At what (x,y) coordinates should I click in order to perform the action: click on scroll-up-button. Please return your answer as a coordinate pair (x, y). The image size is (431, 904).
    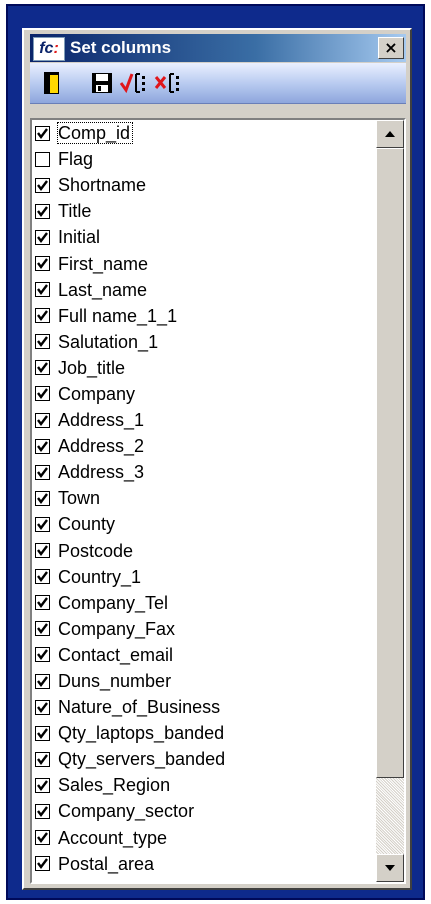
    Looking at the image, I should click on (390, 134).